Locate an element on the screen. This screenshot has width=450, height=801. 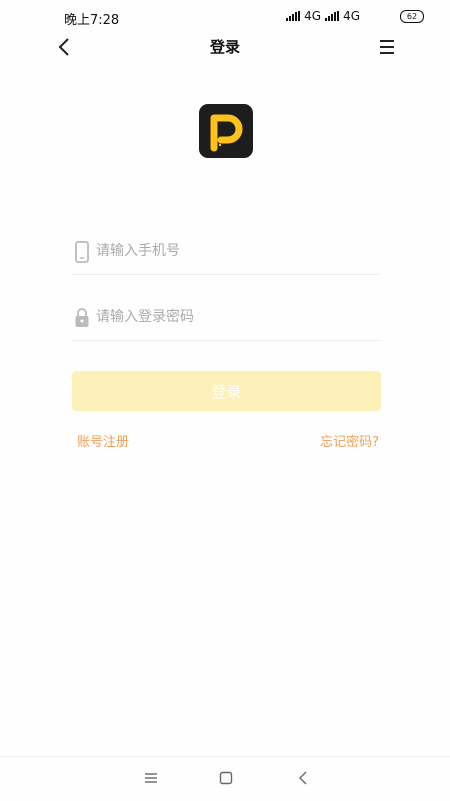
nav-bar: 登录 is located at coordinates (225, 47).